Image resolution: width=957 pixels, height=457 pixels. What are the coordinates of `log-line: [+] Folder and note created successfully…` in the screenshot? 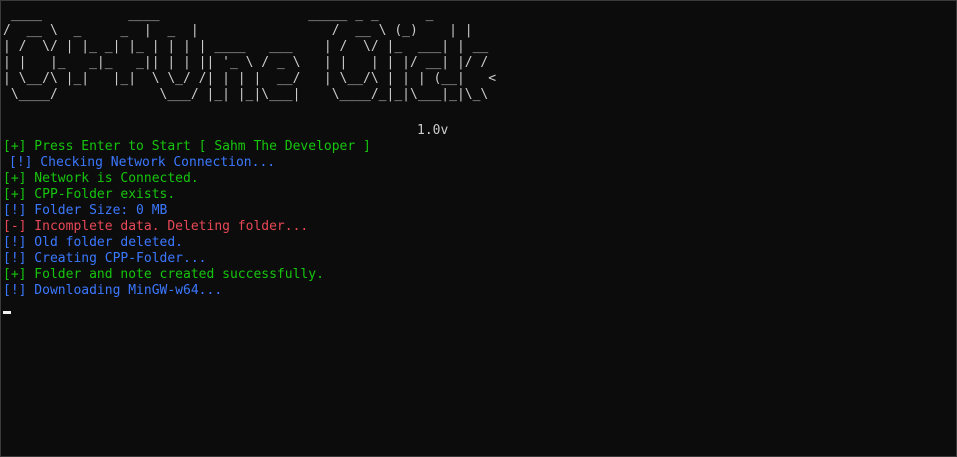 It's located at (163, 274).